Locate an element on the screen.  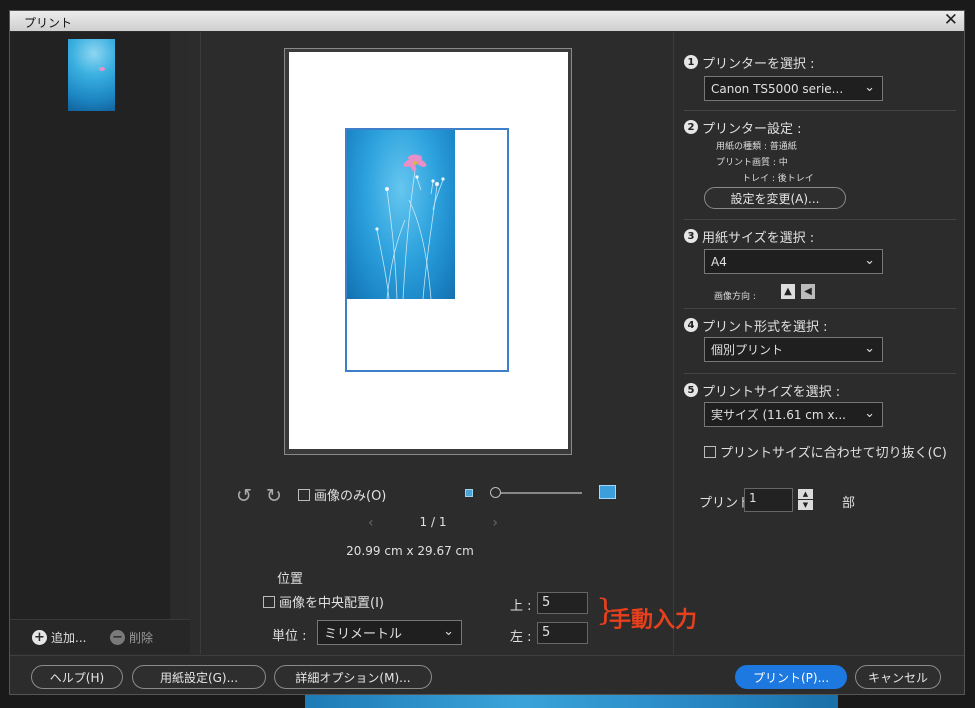
print-type-value: 個別プリント is located at coordinates (747, 350).